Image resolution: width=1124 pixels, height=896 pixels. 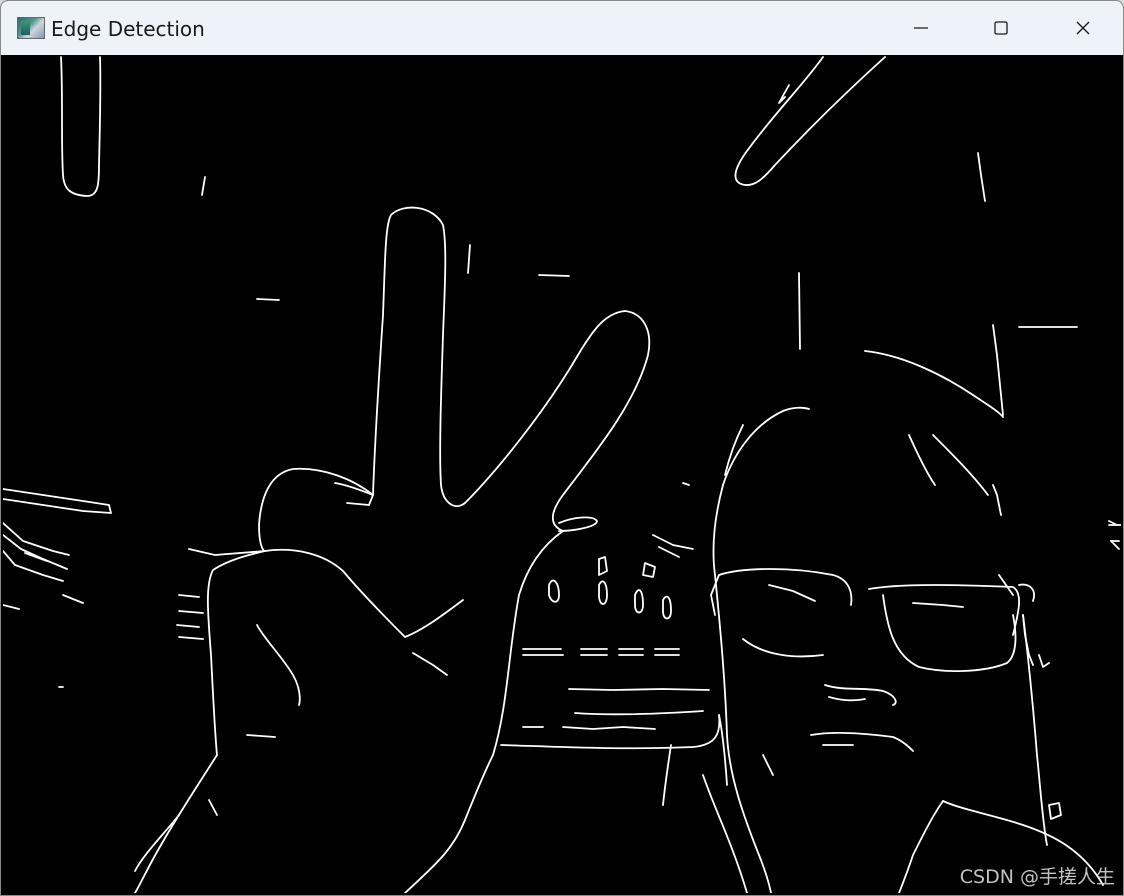 I want to click on maximize-icon, so click(x=1001, y=28).